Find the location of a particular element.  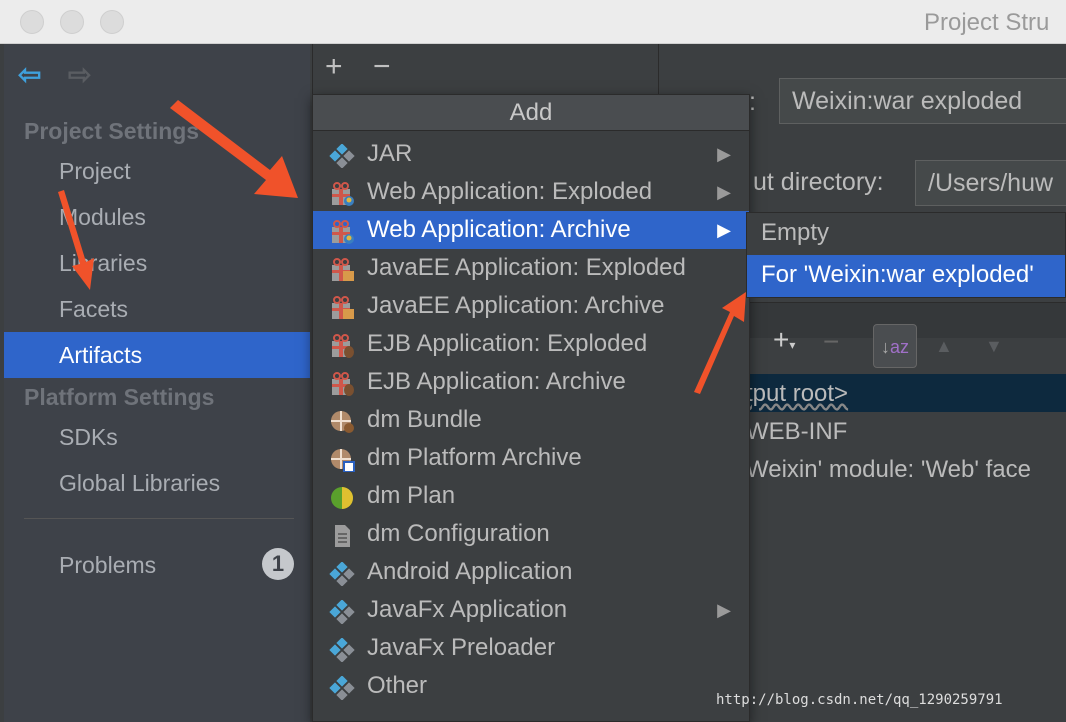

menu-item-javafx-application: JavaFx Application ▶ is located at coordinates (531, 610).